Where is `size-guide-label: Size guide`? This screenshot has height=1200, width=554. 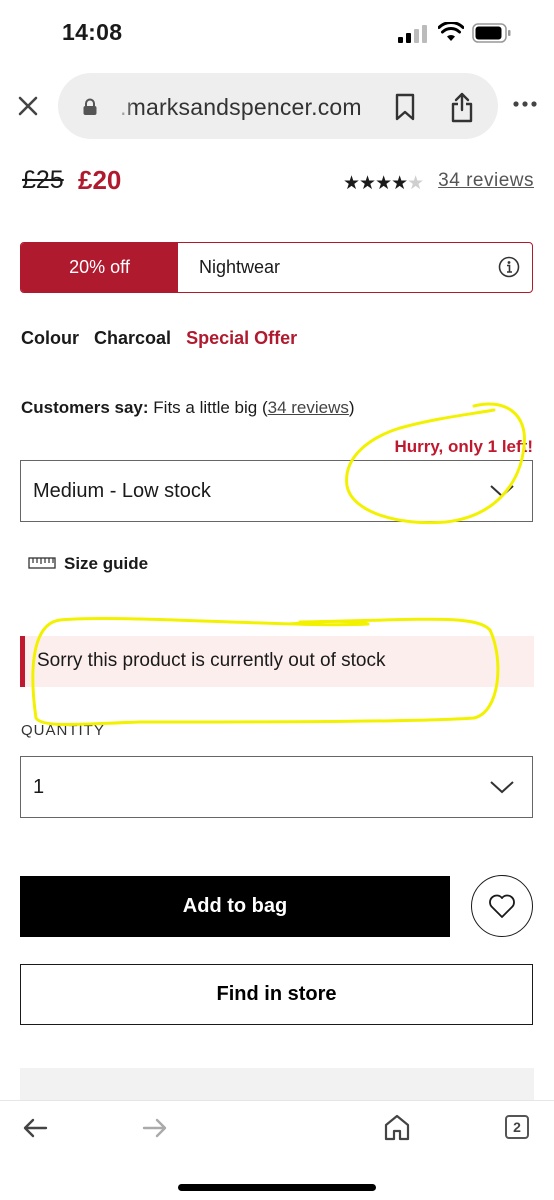
size-guide-label: Size guide is located at coordinates (106, 563).